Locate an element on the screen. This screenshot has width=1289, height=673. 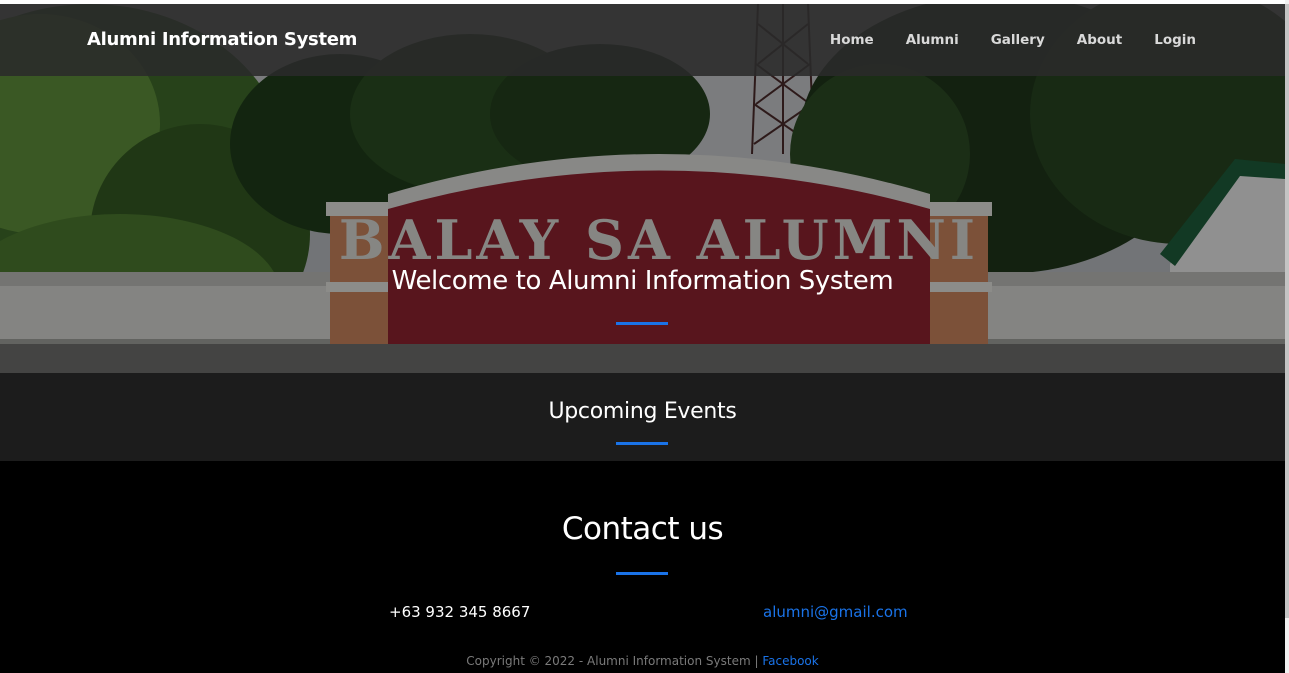
contact-title: Contact us is located at coordinates (642, 529).